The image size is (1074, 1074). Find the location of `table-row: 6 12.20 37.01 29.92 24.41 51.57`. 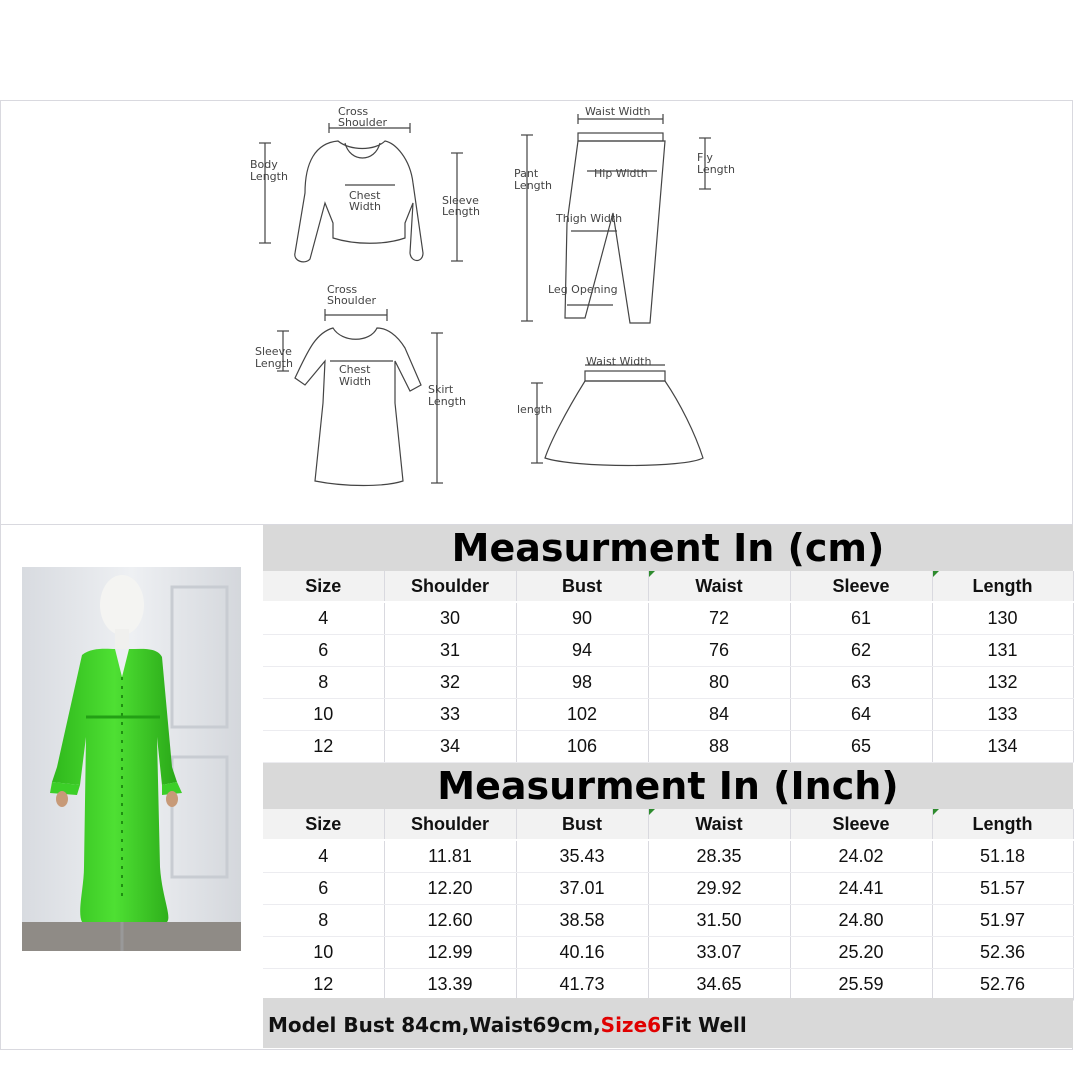

table-row: 6 12.20 37.01 29.92 24.41 51.57 is located at coordinates (668, 888).